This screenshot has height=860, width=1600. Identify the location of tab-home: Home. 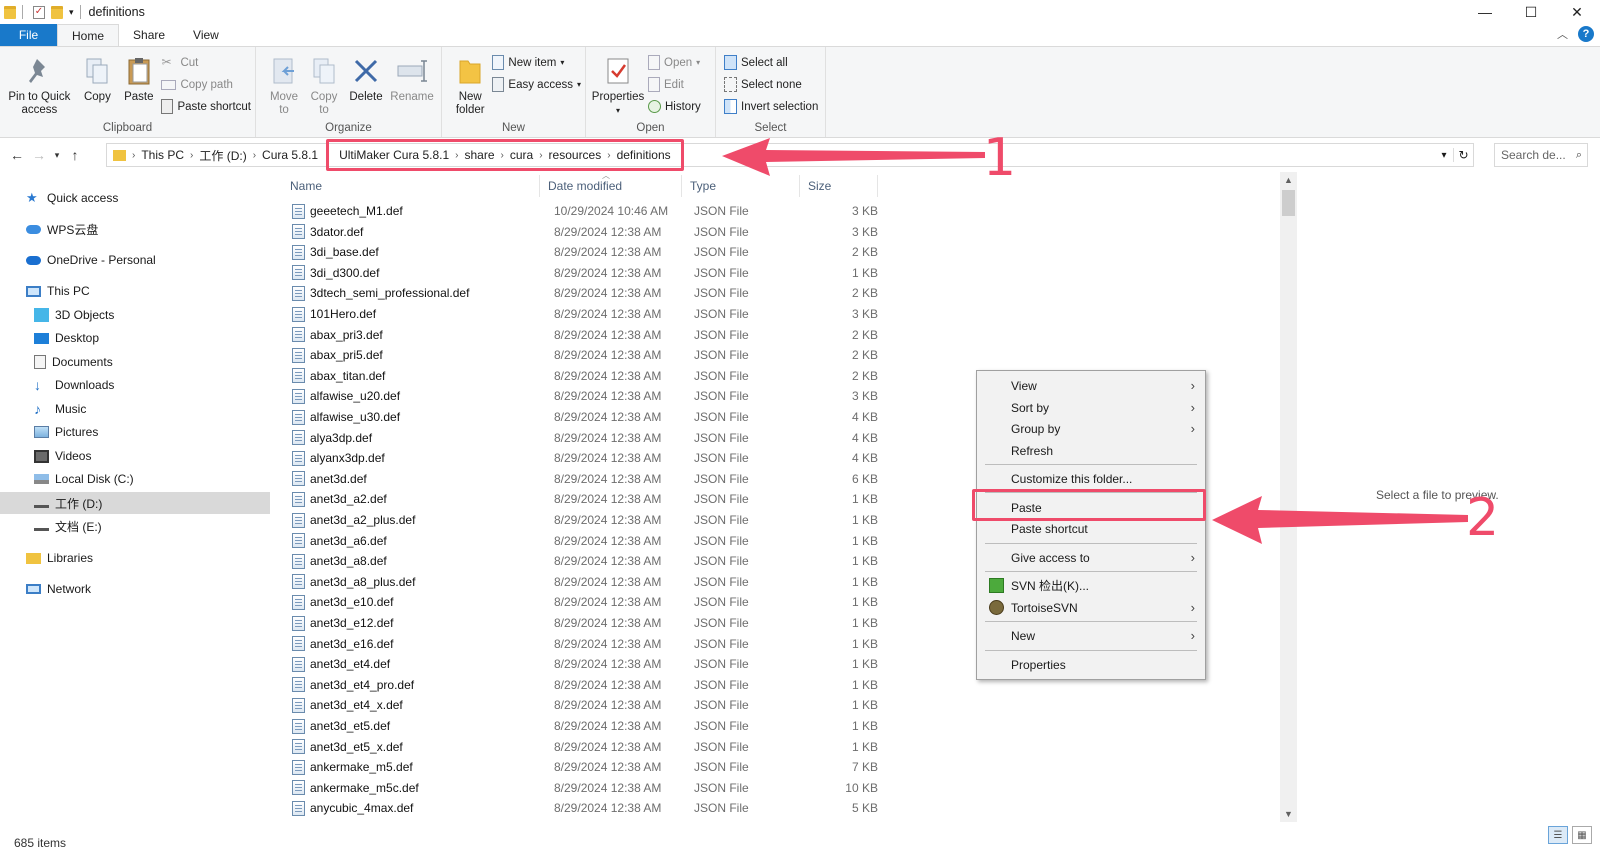
(88, 35).